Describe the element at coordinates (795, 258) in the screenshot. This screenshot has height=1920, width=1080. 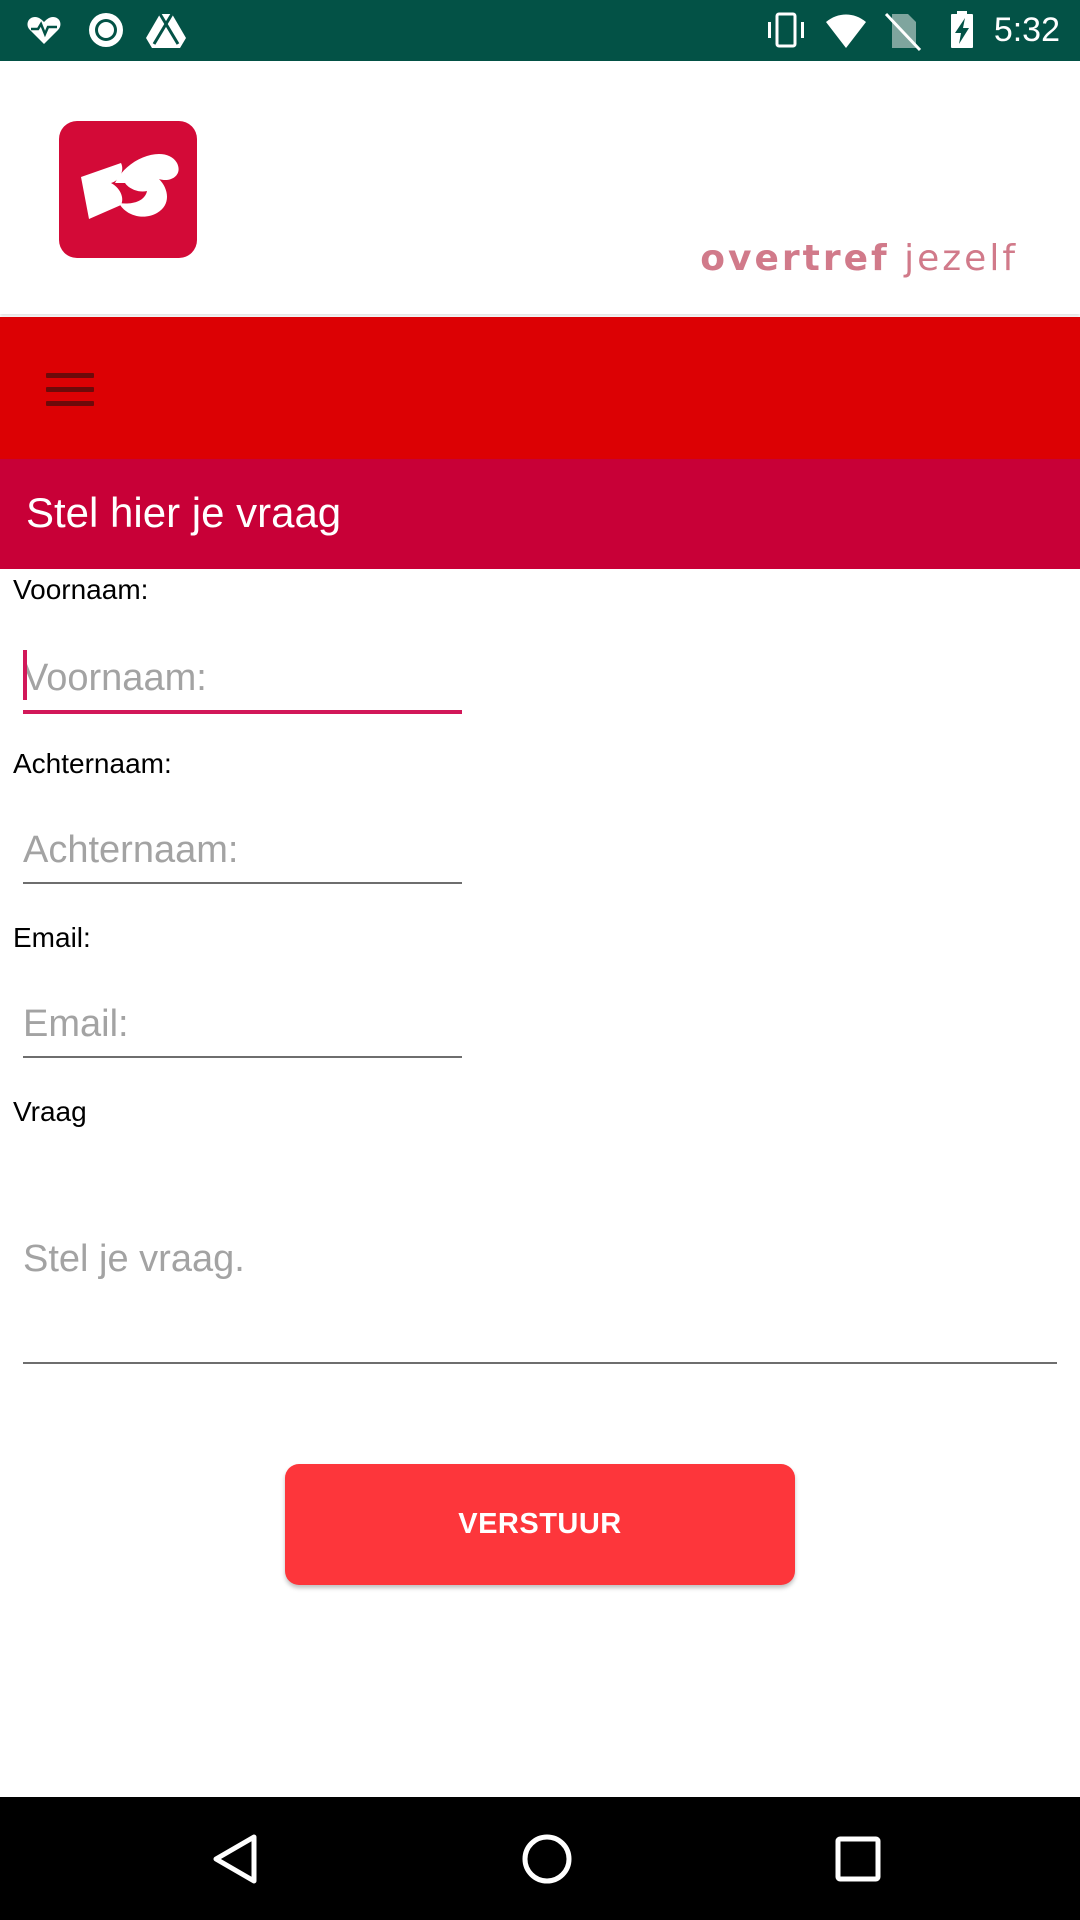
I see `tagline-bold: overtref` at that location.